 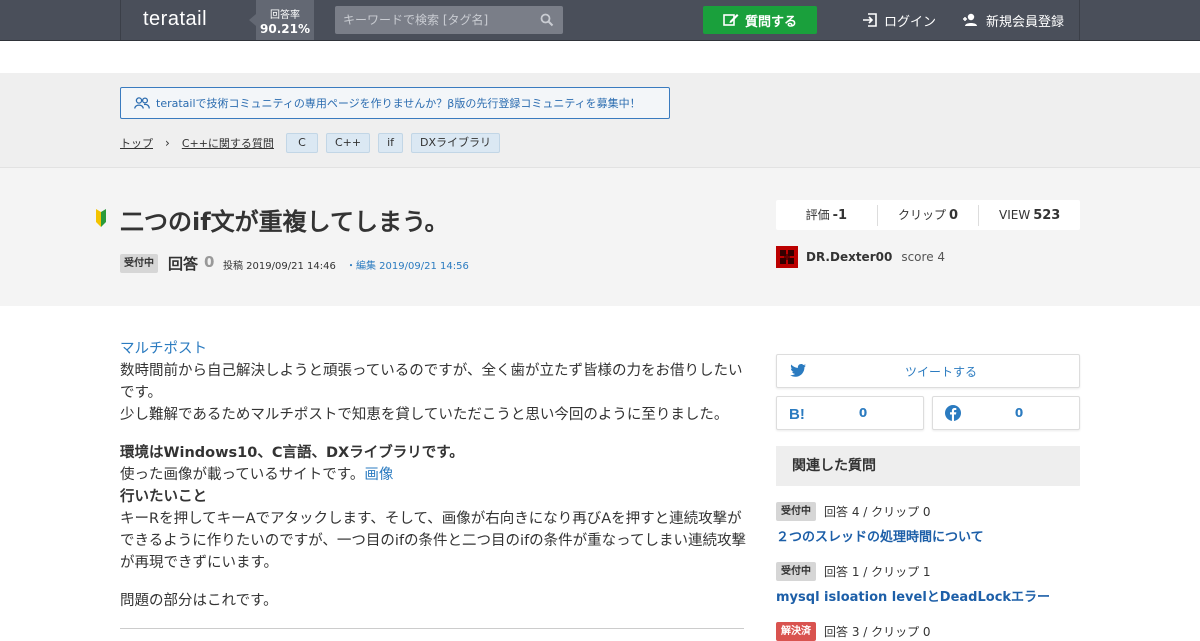 I want to click on related-meta: 回答 4 / クリップ 0, so click(x=877, y=511).